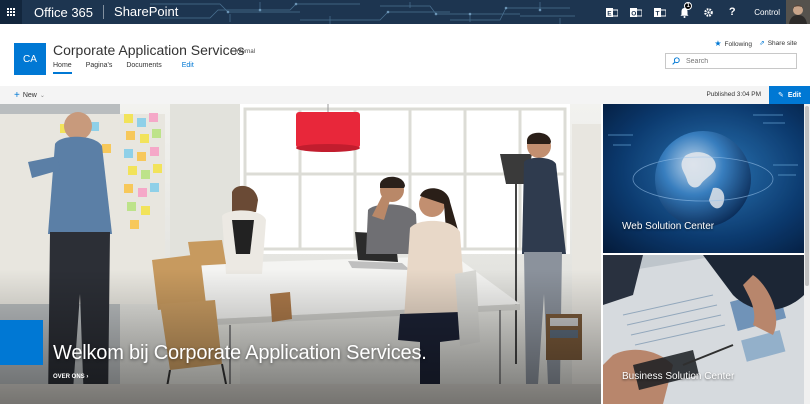 This screenshot has height=404, width=810. Describe the element at coordinates (732, 12) in the screenshot. I see `help-icon: ?` at that location.